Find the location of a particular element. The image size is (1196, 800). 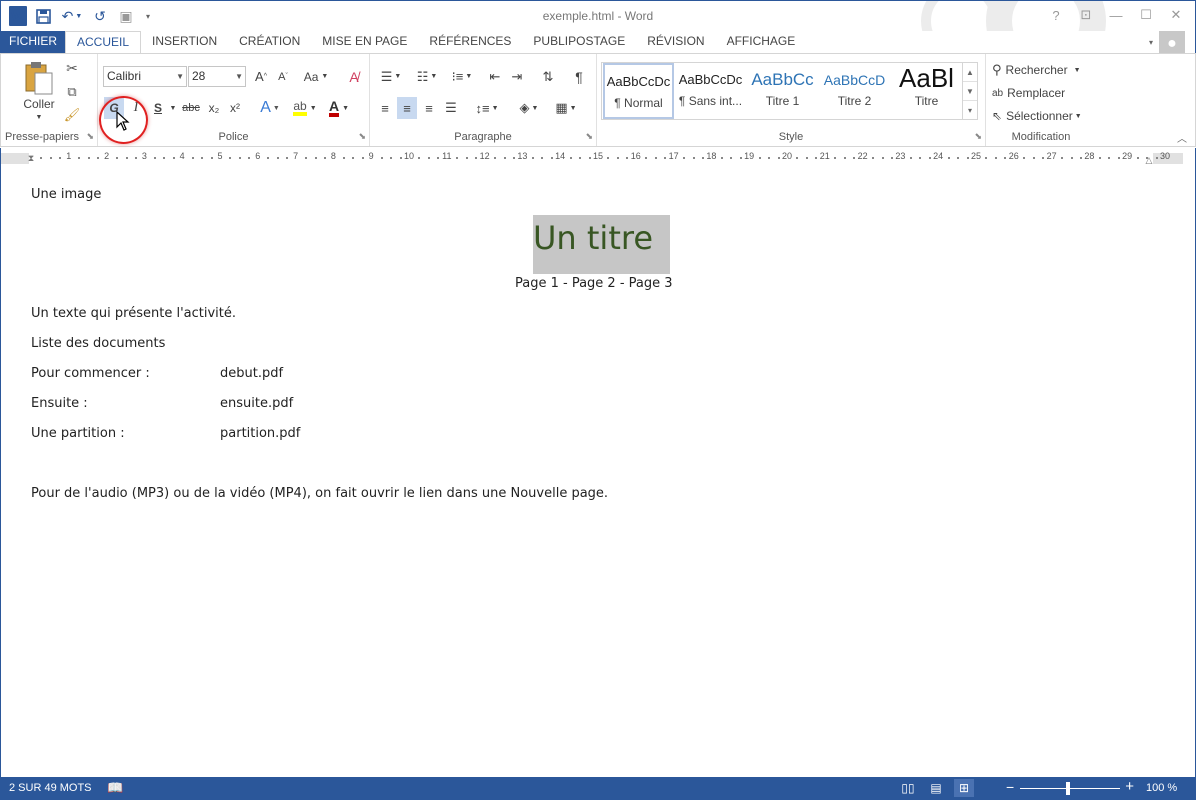

page-links: Page 1 - Page 2 - Page 3 is located at coordinates (594, 283).